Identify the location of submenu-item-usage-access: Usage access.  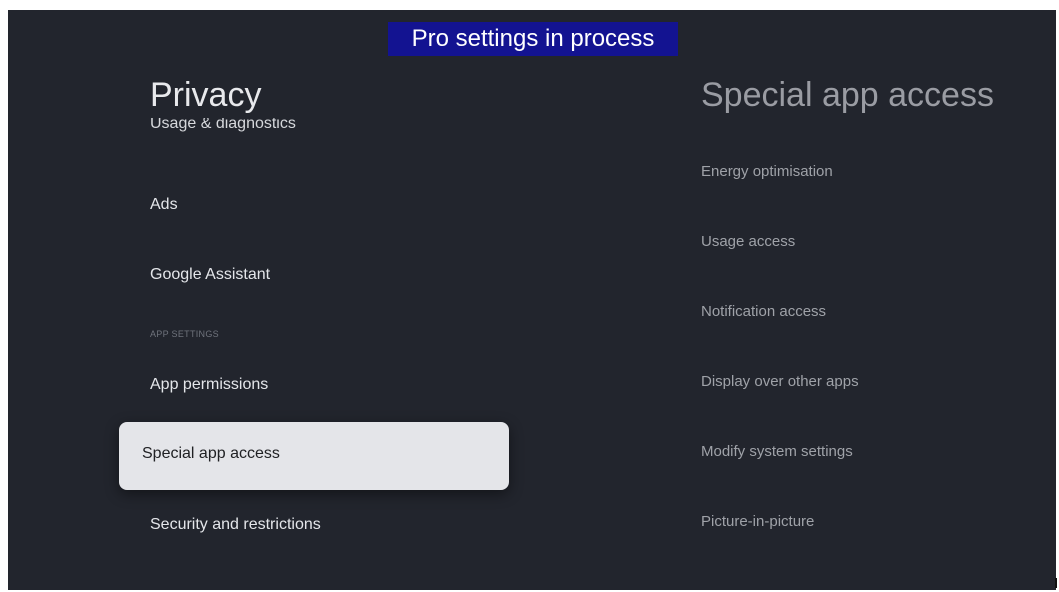
(748, 241).